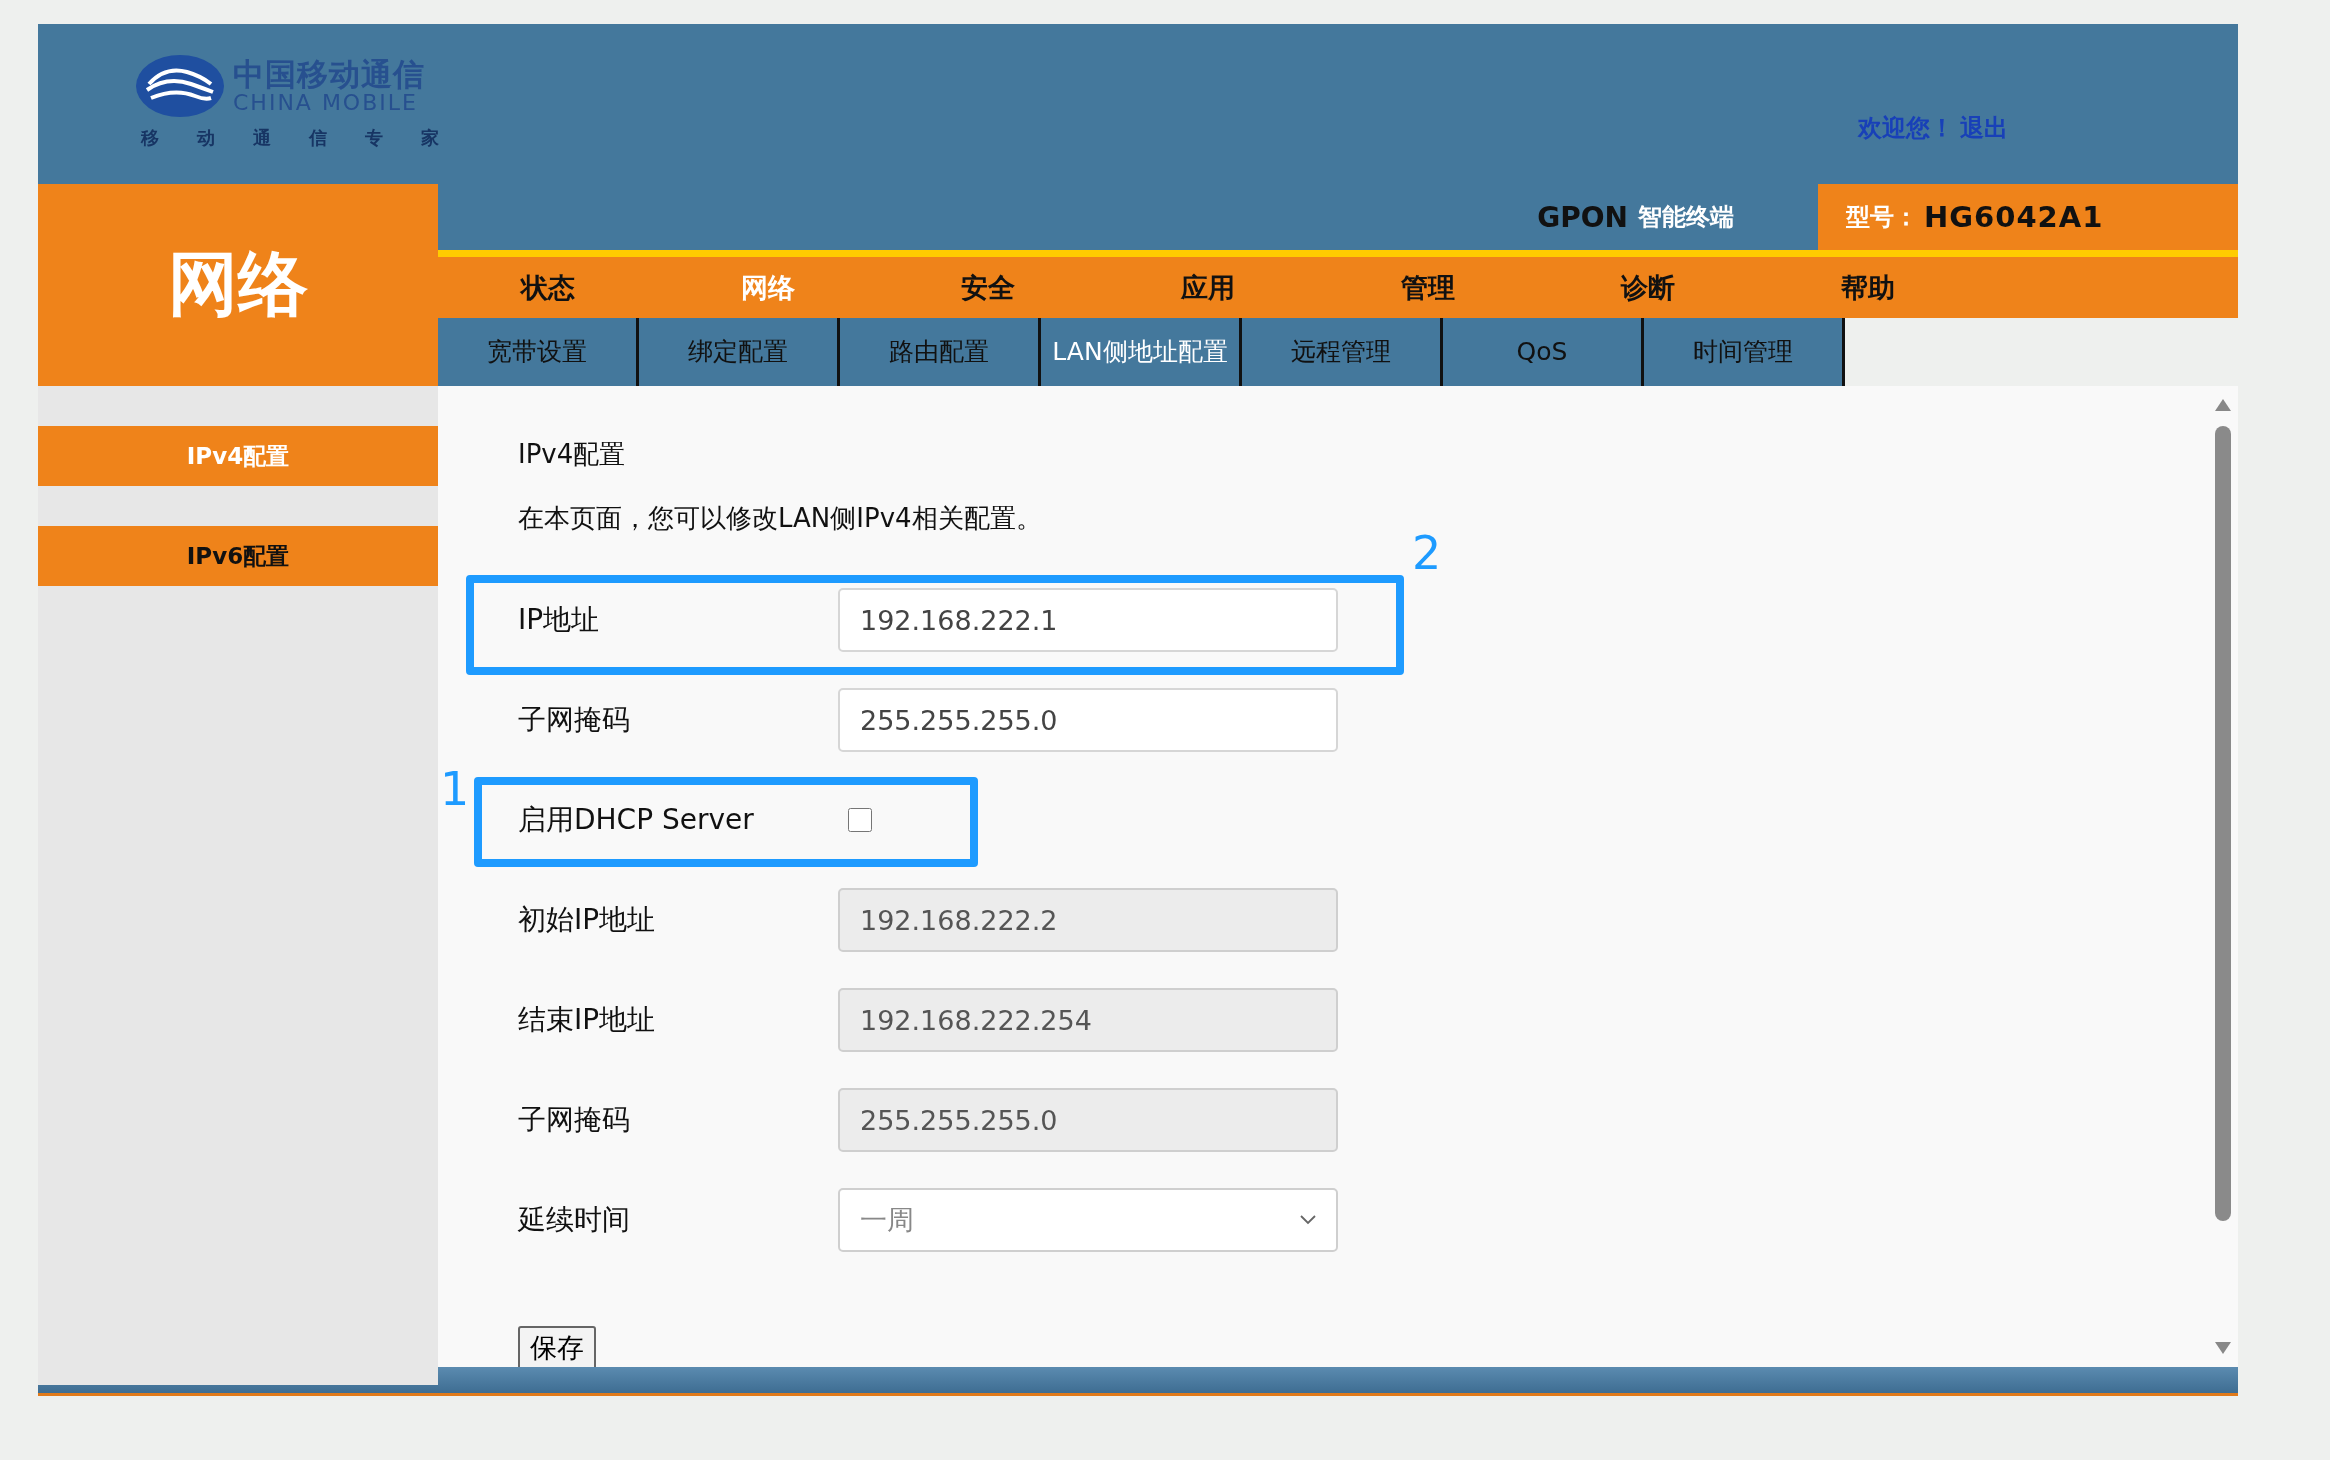 This screenshot has height=1460, width=2330. What do you see at coordinates (557, 1346) in the screenshot?
I see `save-button: 保存` at bounding box center [557, 1346].